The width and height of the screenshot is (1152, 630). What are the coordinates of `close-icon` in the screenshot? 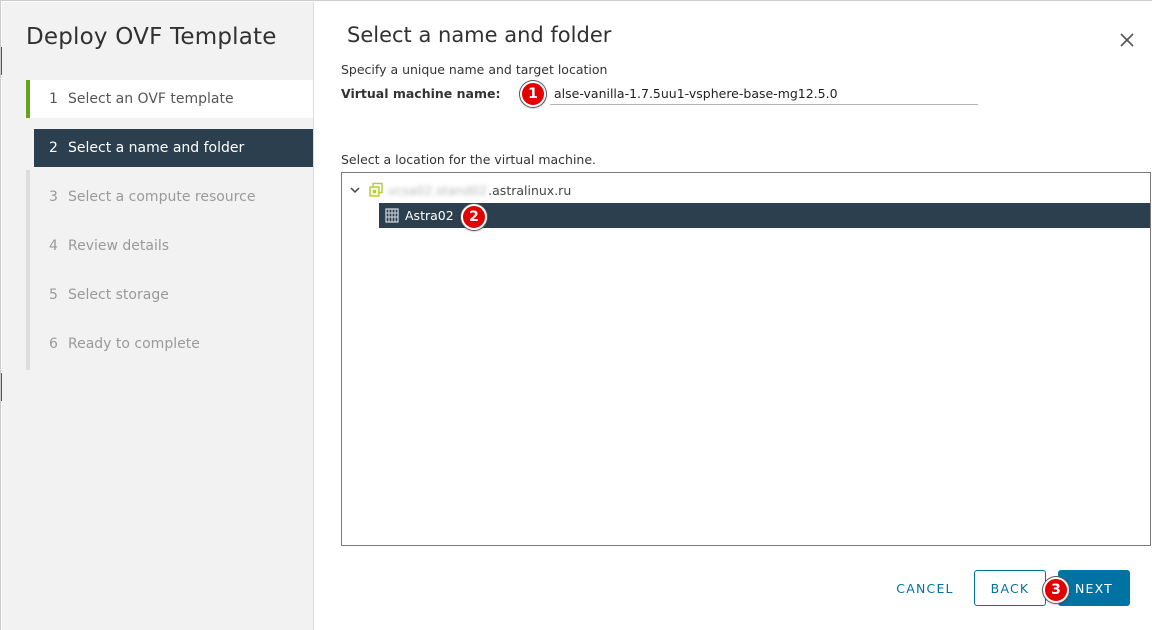 It's located at (1127, 40).